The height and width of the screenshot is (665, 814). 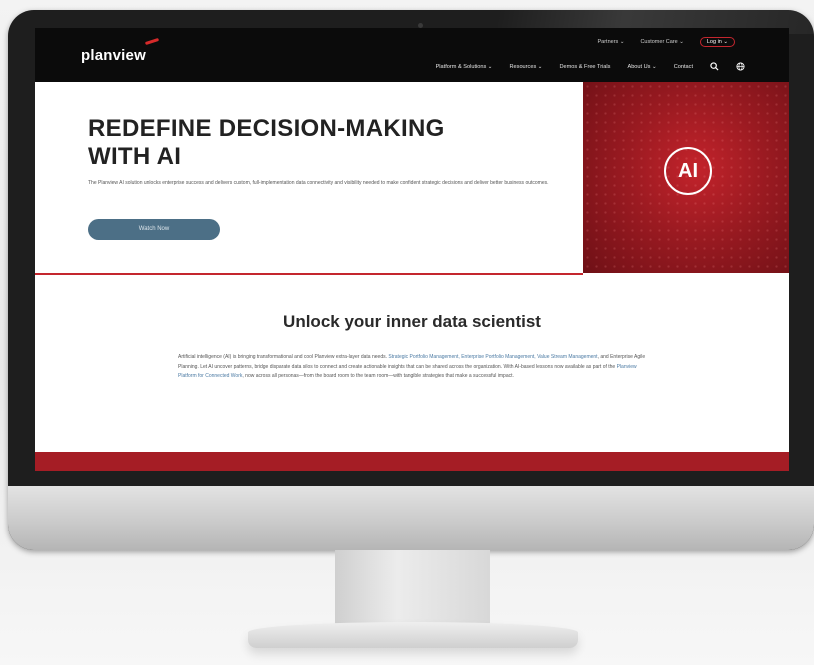 What do you see at coordinates (641, 67) in the screenshot?
I see `nav-about-us: About Us ⌄` at bounding box center [641, 67].